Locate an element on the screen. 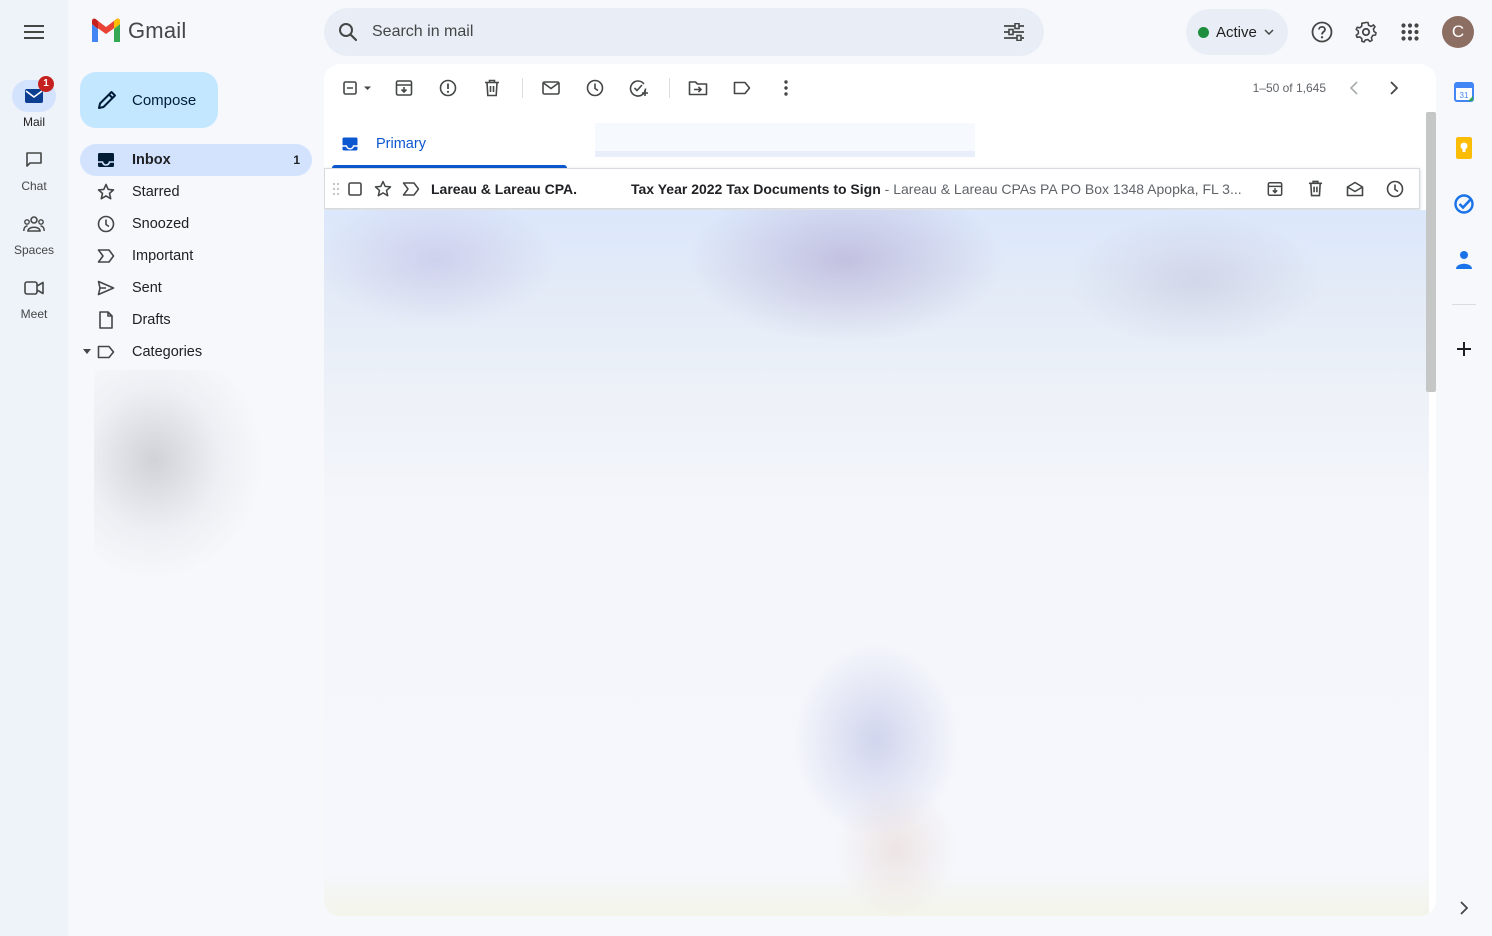 The width and height of the screenshot is (1492, 936). tasks-icon is located at coordinates (1464, 204).